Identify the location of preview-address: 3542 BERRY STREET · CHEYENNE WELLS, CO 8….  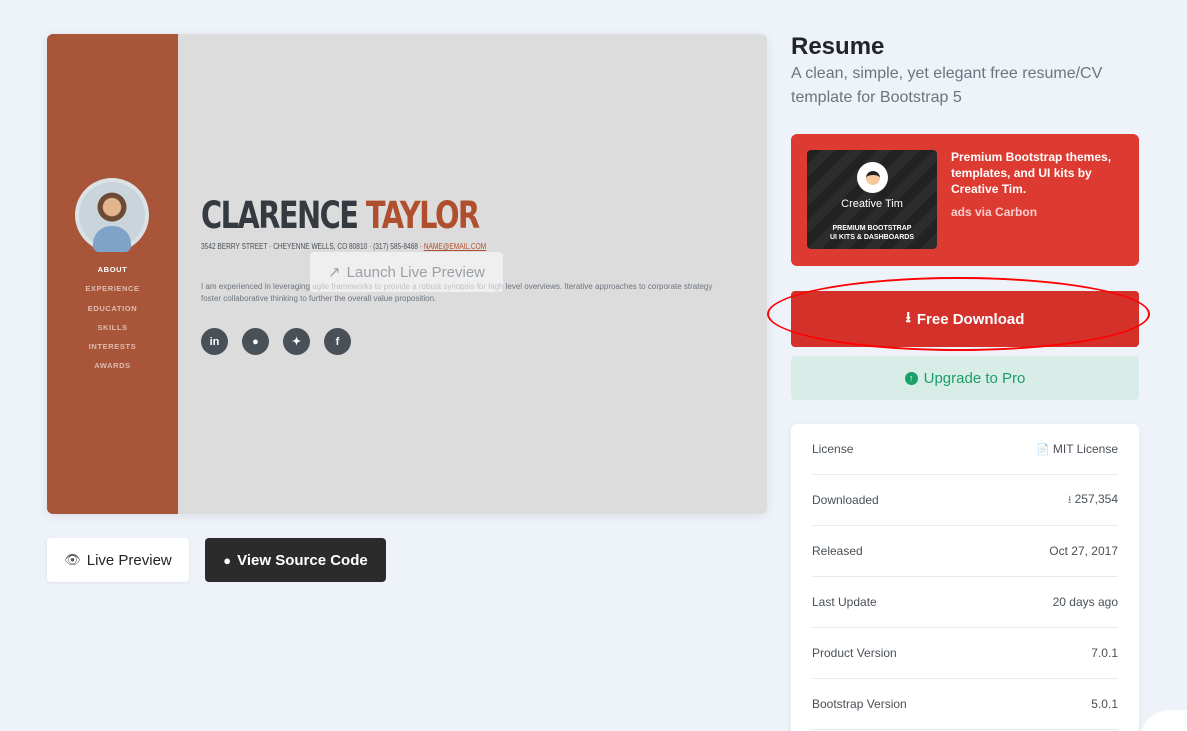
(343, 246).